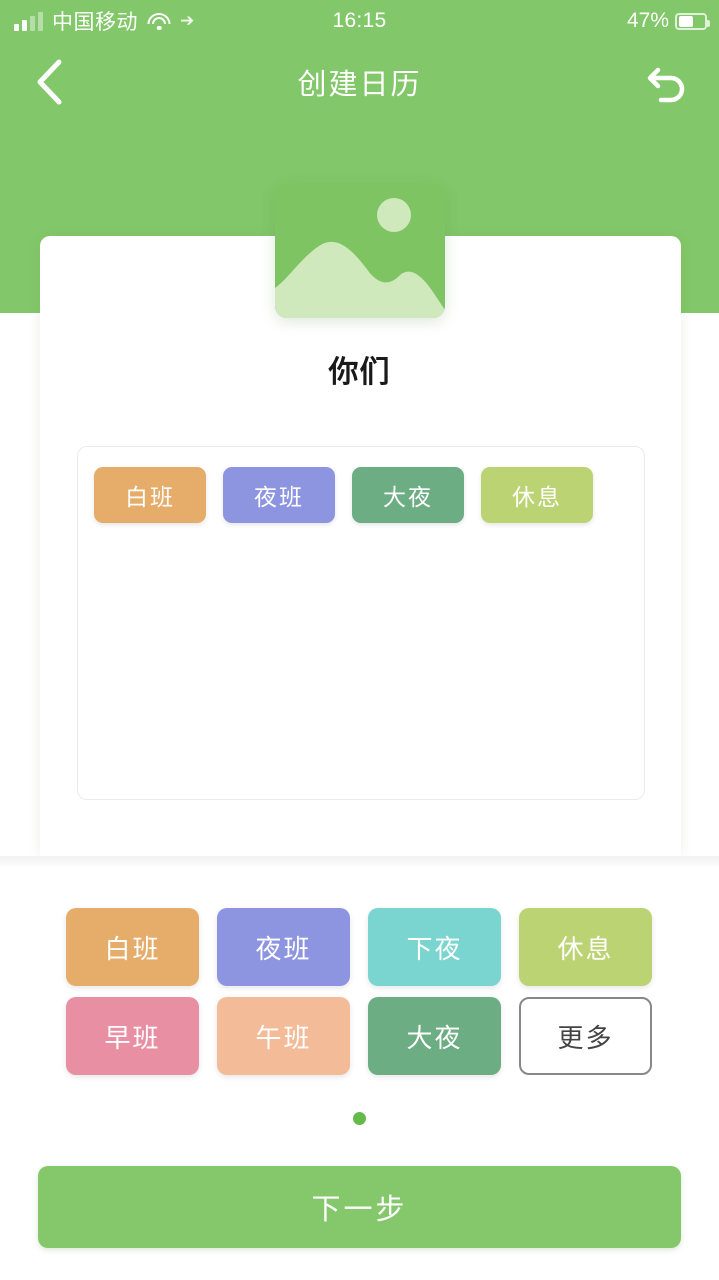 This screenshot has width=719, height=1280. I want to click on status-bar: 中国移动 ➔ 16:15 47%, so click(359, 21).